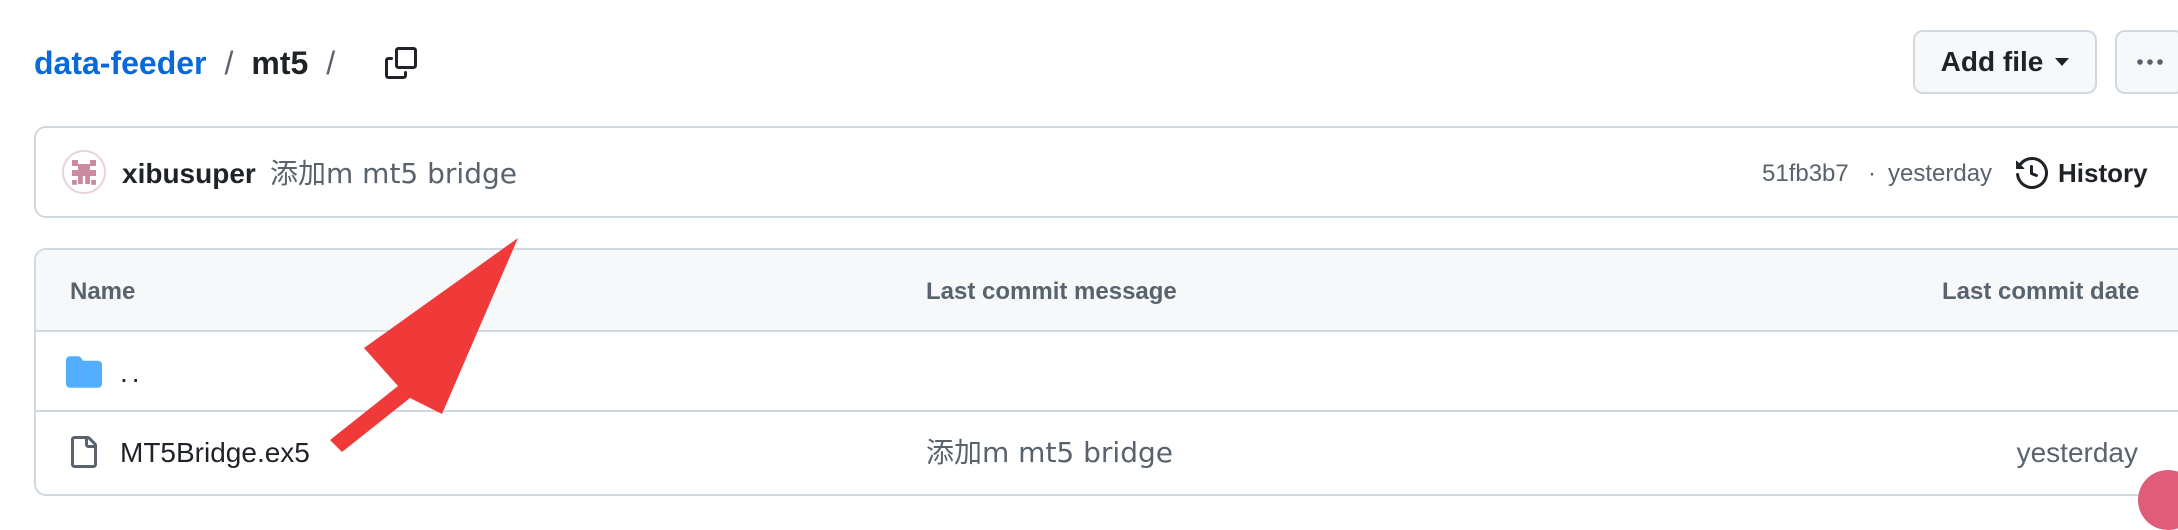 The image size is (2178, 530). I want to click on file-icon, so click(84, 452).